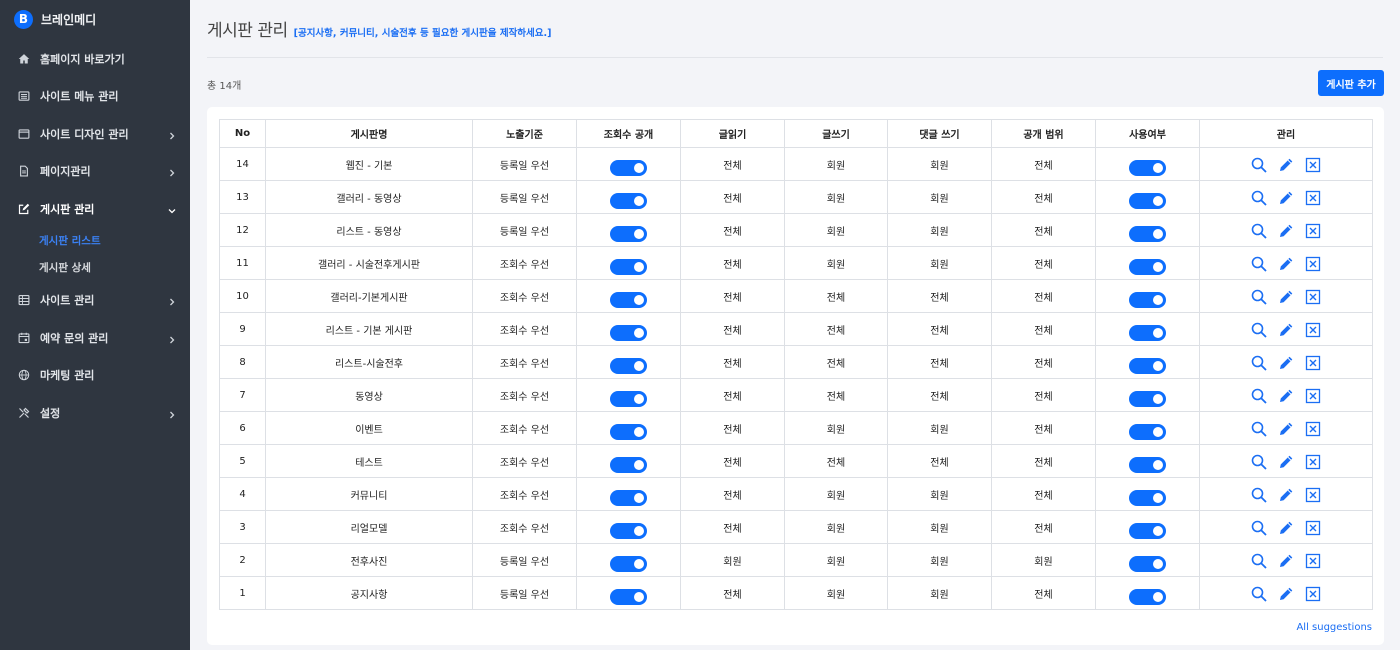 The width and height of the screenshot is (1400, 650). I want to click on actions-cell, so click(1286, 593).